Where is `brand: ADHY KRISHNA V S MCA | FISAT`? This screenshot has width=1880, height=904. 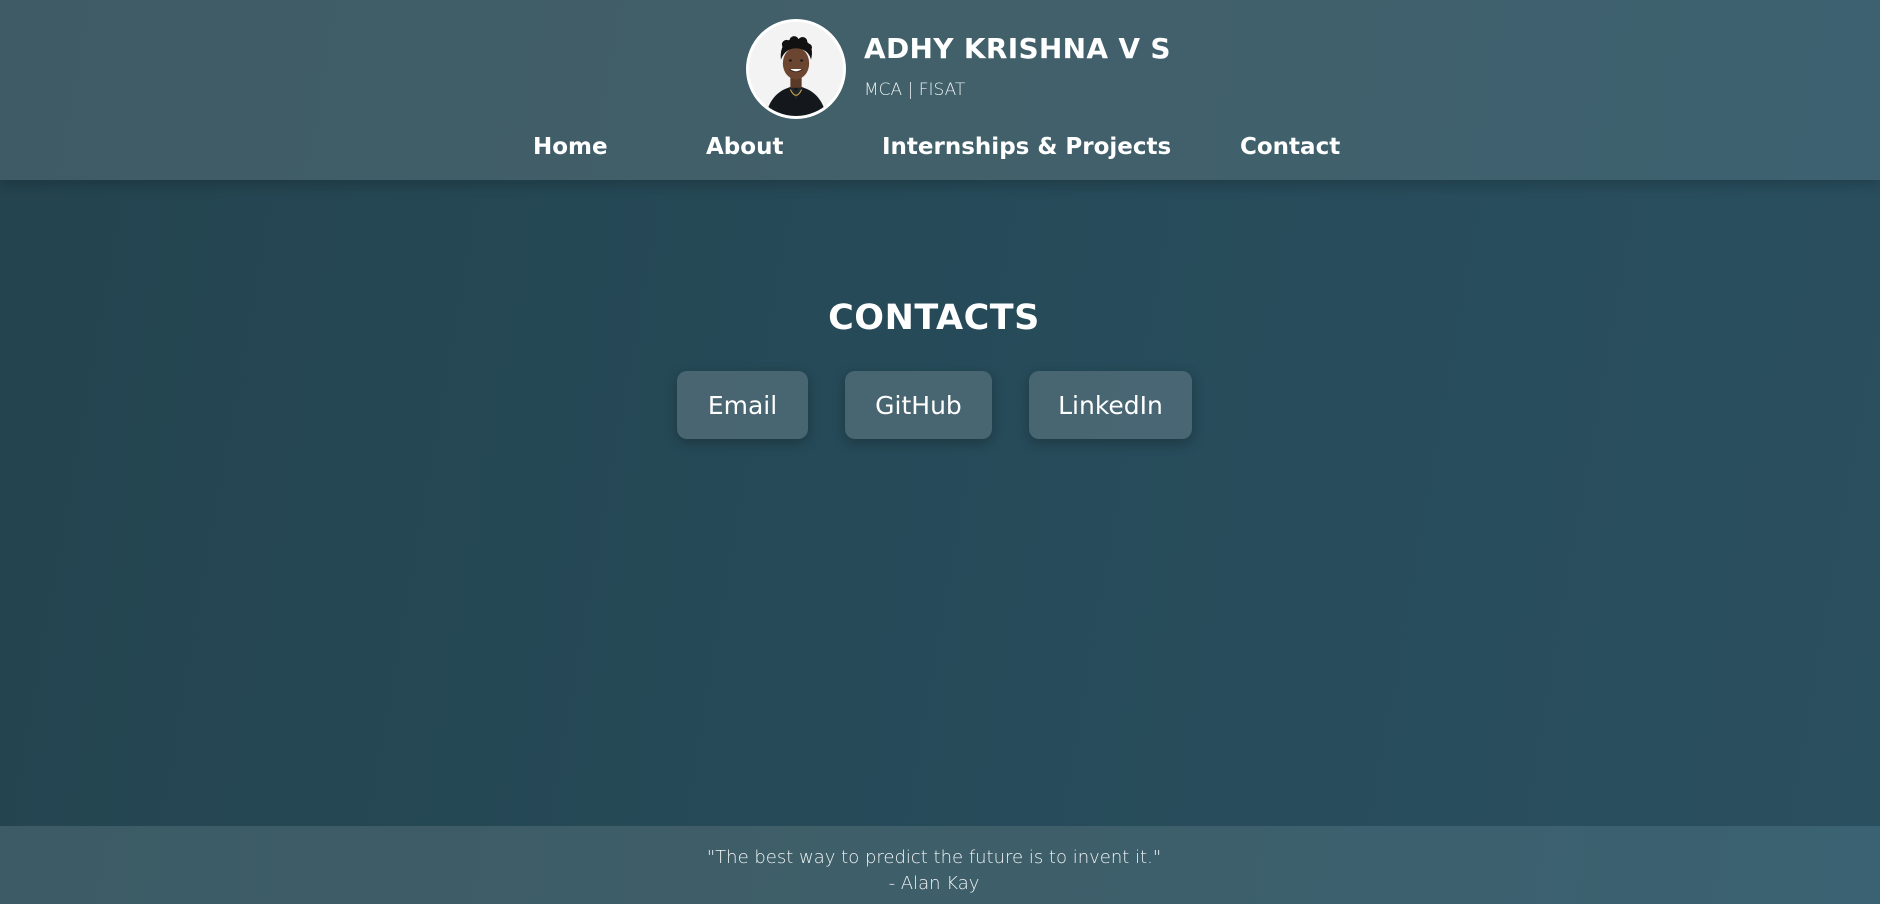
brand: ADHY KRISHNA V S MCA | FISAT is located at coordinates (958, 69).